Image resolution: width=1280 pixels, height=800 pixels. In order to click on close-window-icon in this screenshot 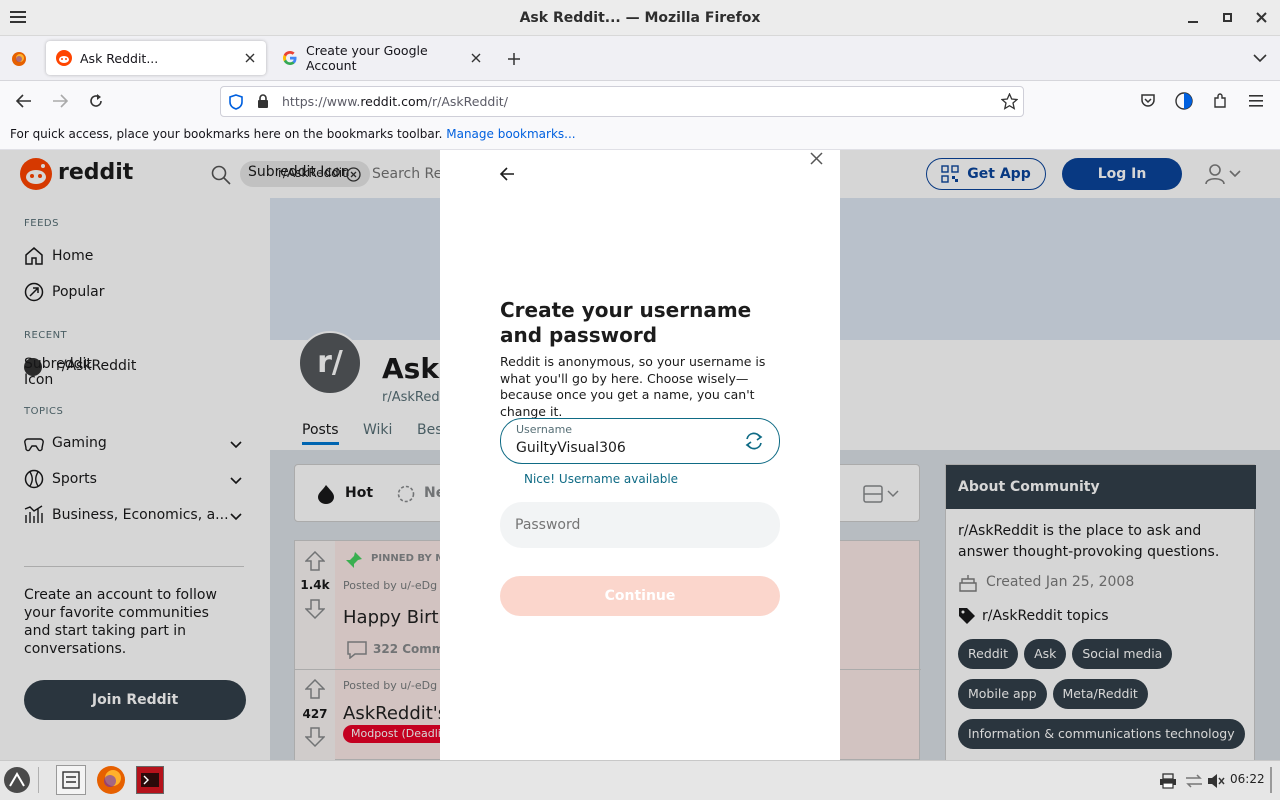, I will do `click(1261, 17)`.